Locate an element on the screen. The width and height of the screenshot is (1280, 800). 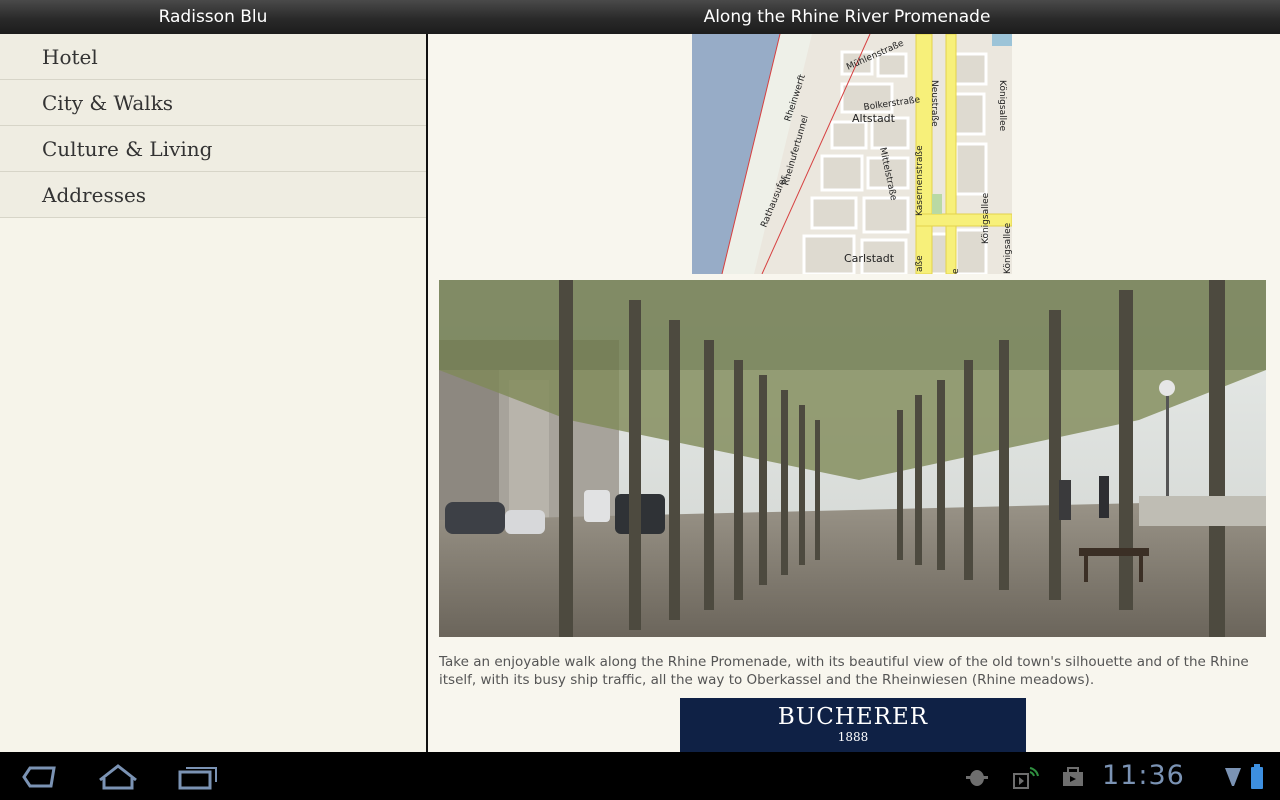
back-icon is located at coordinates (37, 779).